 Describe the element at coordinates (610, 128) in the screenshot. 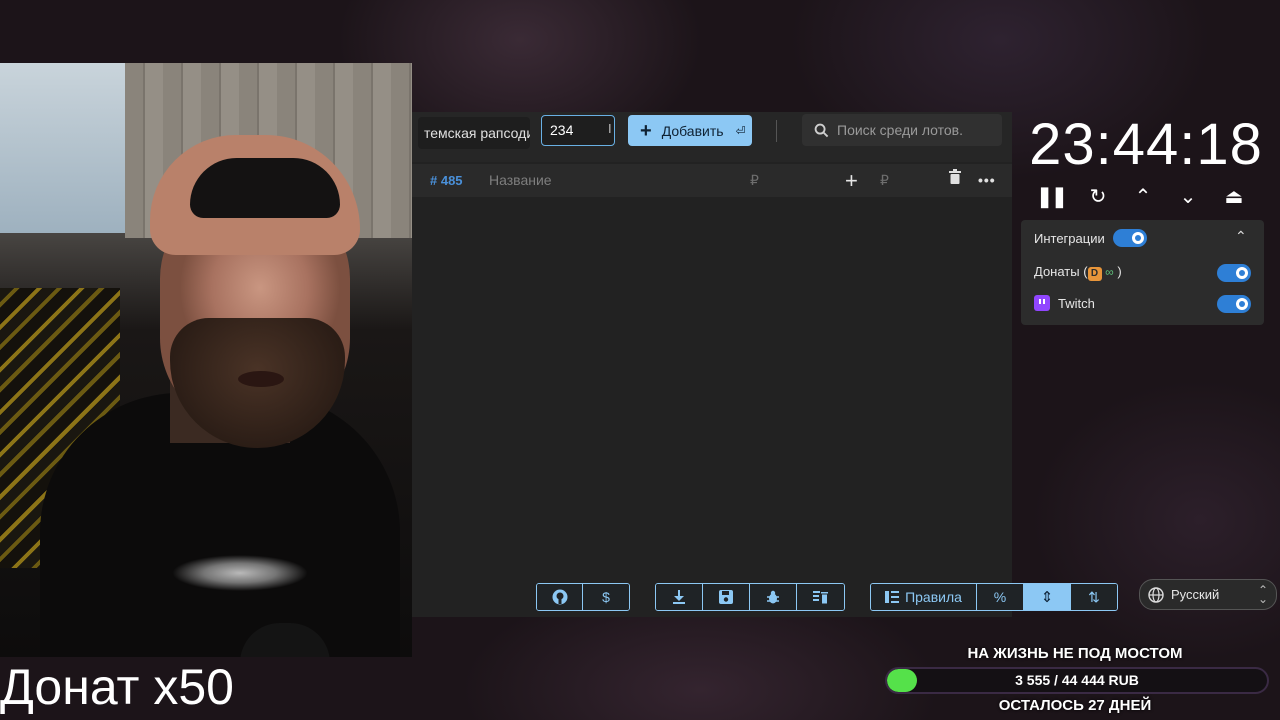

I see `text-cursor-icon: I` at that location.